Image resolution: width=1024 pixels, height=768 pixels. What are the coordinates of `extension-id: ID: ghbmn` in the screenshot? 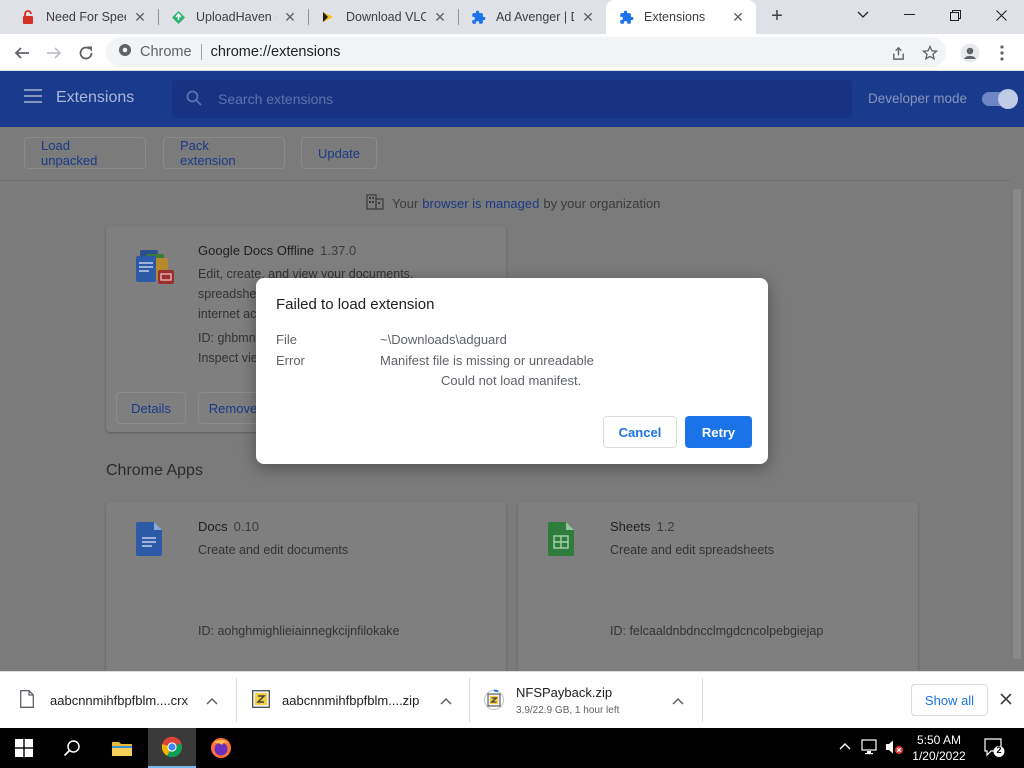 It's located at (227, 338).